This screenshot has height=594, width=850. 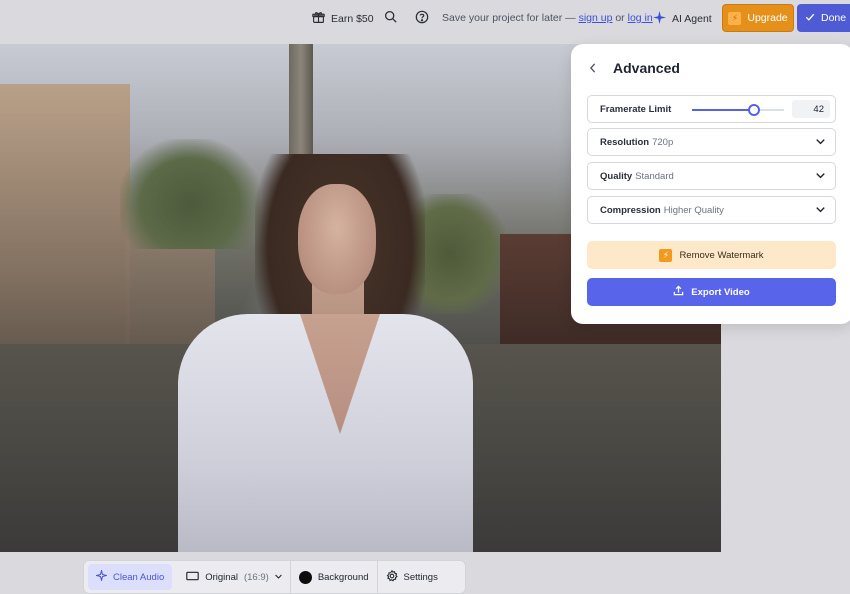 I want to click on background-color-swatch, so click(x=305, y=577).